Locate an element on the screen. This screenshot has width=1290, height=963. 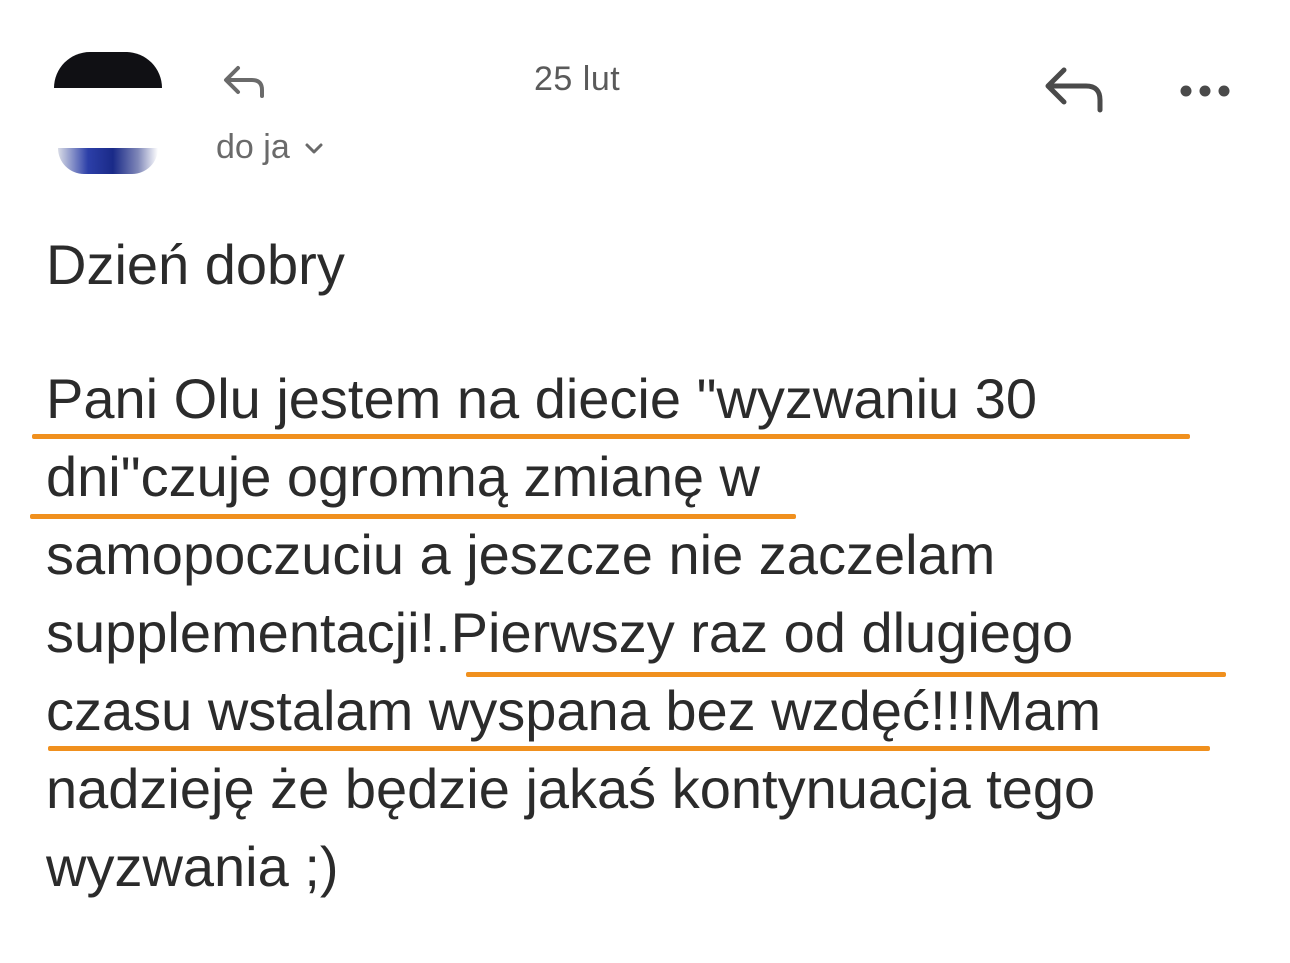
recipient-toggle: do ja is located at coordinates (270, 147).